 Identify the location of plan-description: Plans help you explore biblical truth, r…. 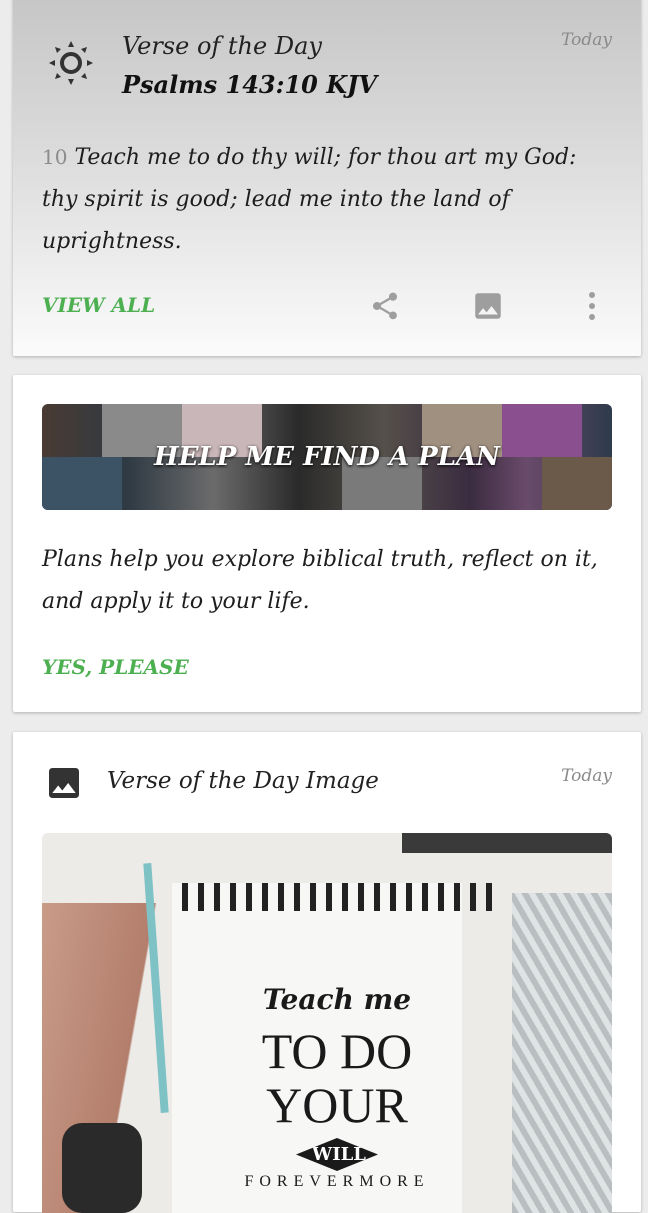
(320, 580).